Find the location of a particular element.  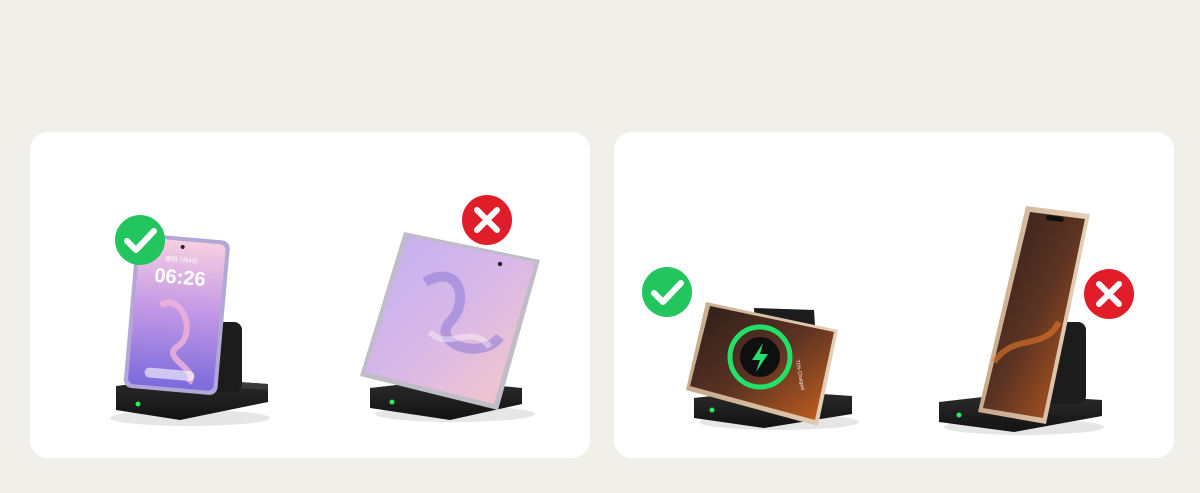

lock-screen-time: 06:26 is located at coordinates (180, 278).